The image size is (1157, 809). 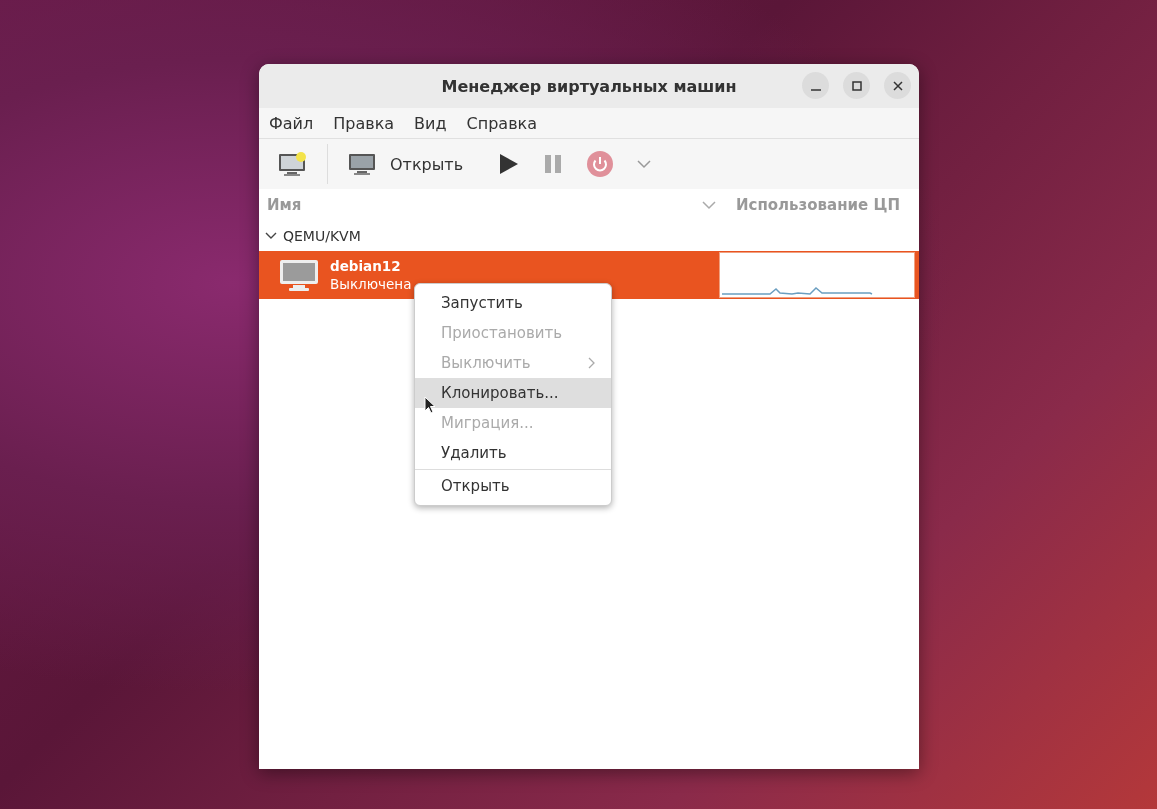 I want to click on open-button: Открыть, so click(x=406, y=164).